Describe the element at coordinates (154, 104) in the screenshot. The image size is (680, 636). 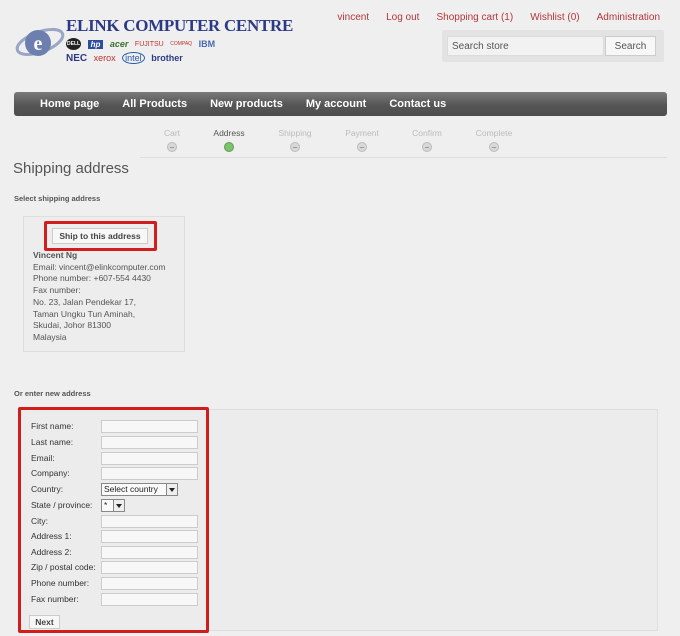
I see `nav-all-products: All Products` at that location.